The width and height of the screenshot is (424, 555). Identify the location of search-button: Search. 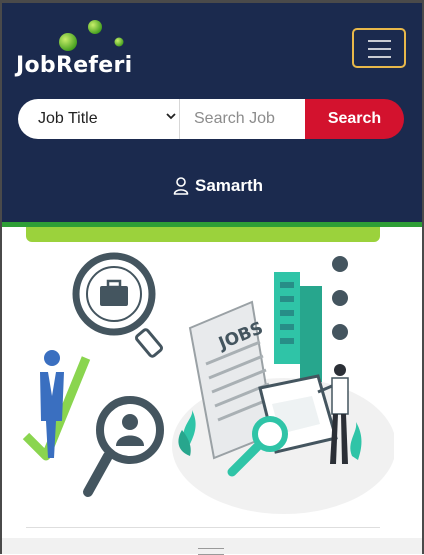
(354, 119).